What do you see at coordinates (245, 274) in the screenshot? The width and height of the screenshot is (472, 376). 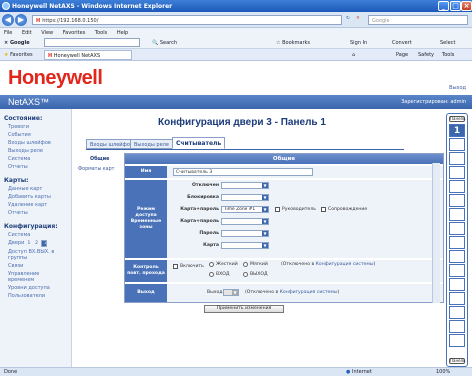 I see `out-radio` at bounding box center [245, 274].